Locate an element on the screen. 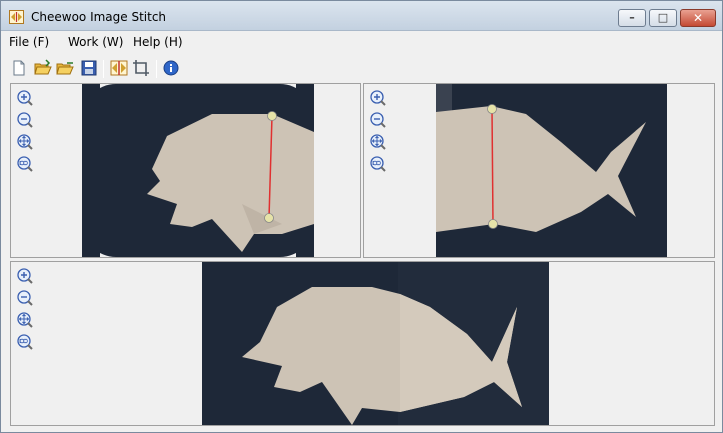 Image resolution: width=723 pixels, height=433 pixels. match-line is located at coordinates (492, 166).